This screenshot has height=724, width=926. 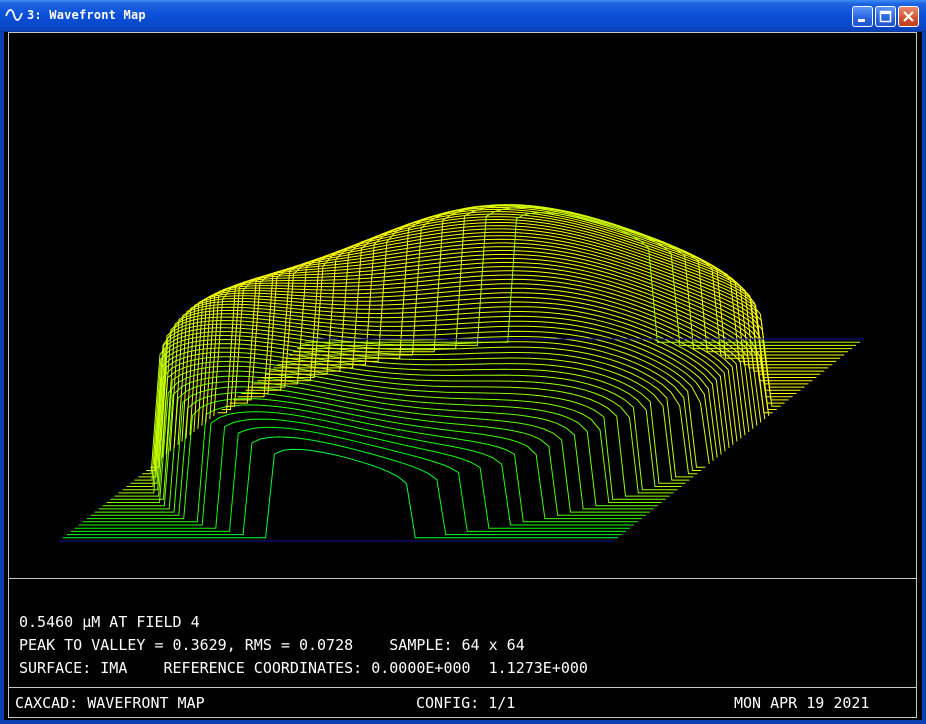 What do you see at coordinates (14, 14) in the screenshot?
I see `sine-wave-icon` at bounding box center [14, 14].